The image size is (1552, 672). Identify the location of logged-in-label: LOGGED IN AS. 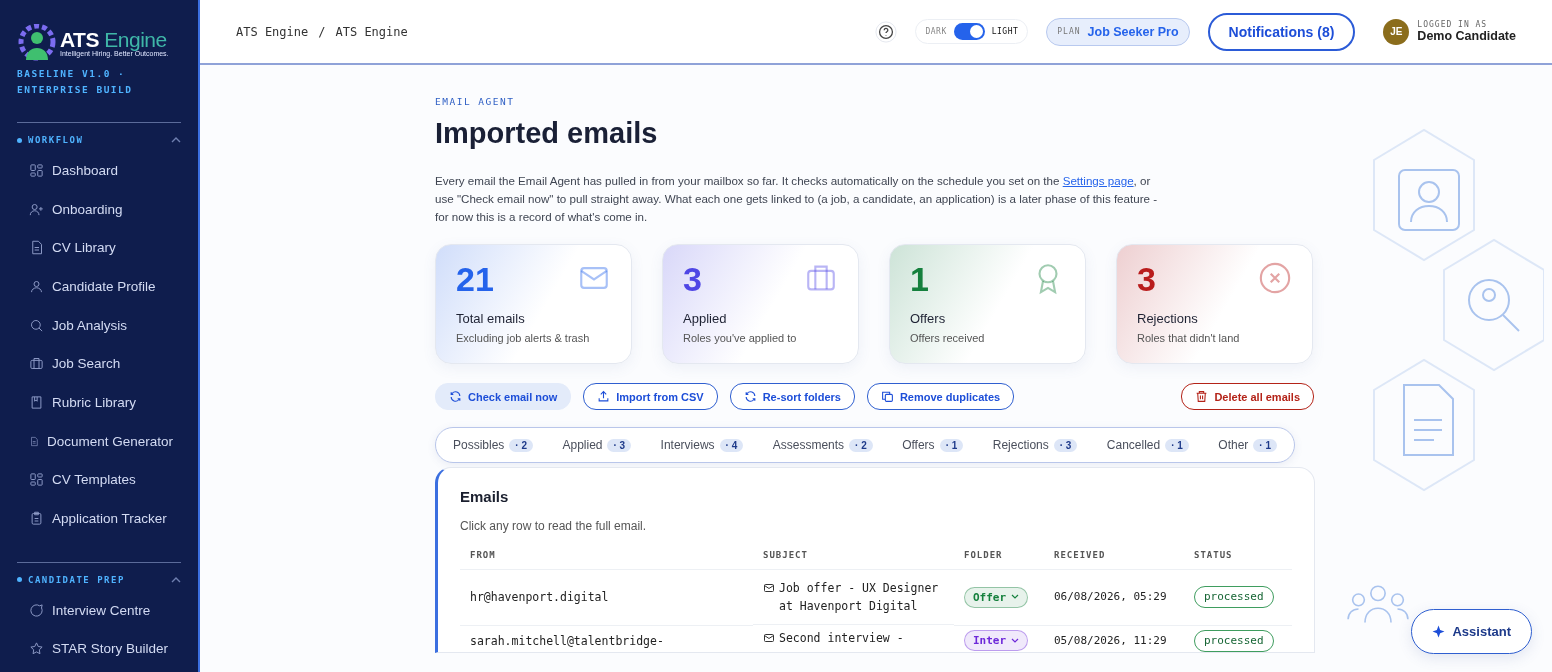
(1453, 24).